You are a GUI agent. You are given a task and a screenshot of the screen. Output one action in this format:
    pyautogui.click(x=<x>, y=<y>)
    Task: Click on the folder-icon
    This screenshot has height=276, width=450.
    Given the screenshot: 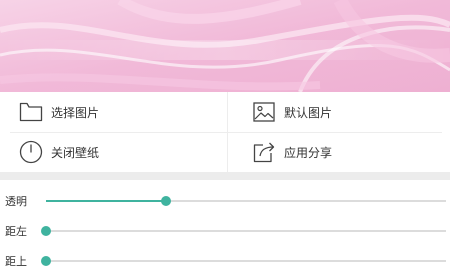 What is the action you would take?
    pyautogui.click(x=31, y=112)
    